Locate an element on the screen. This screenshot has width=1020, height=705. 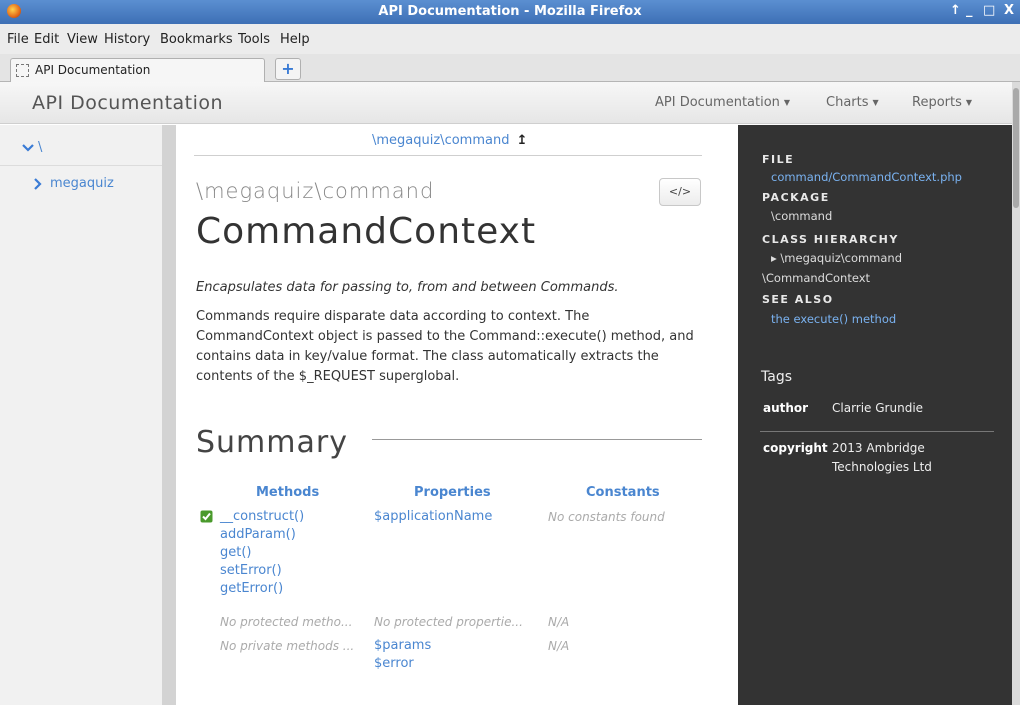
properties-header: Properties is located at coordinates (452, 492).